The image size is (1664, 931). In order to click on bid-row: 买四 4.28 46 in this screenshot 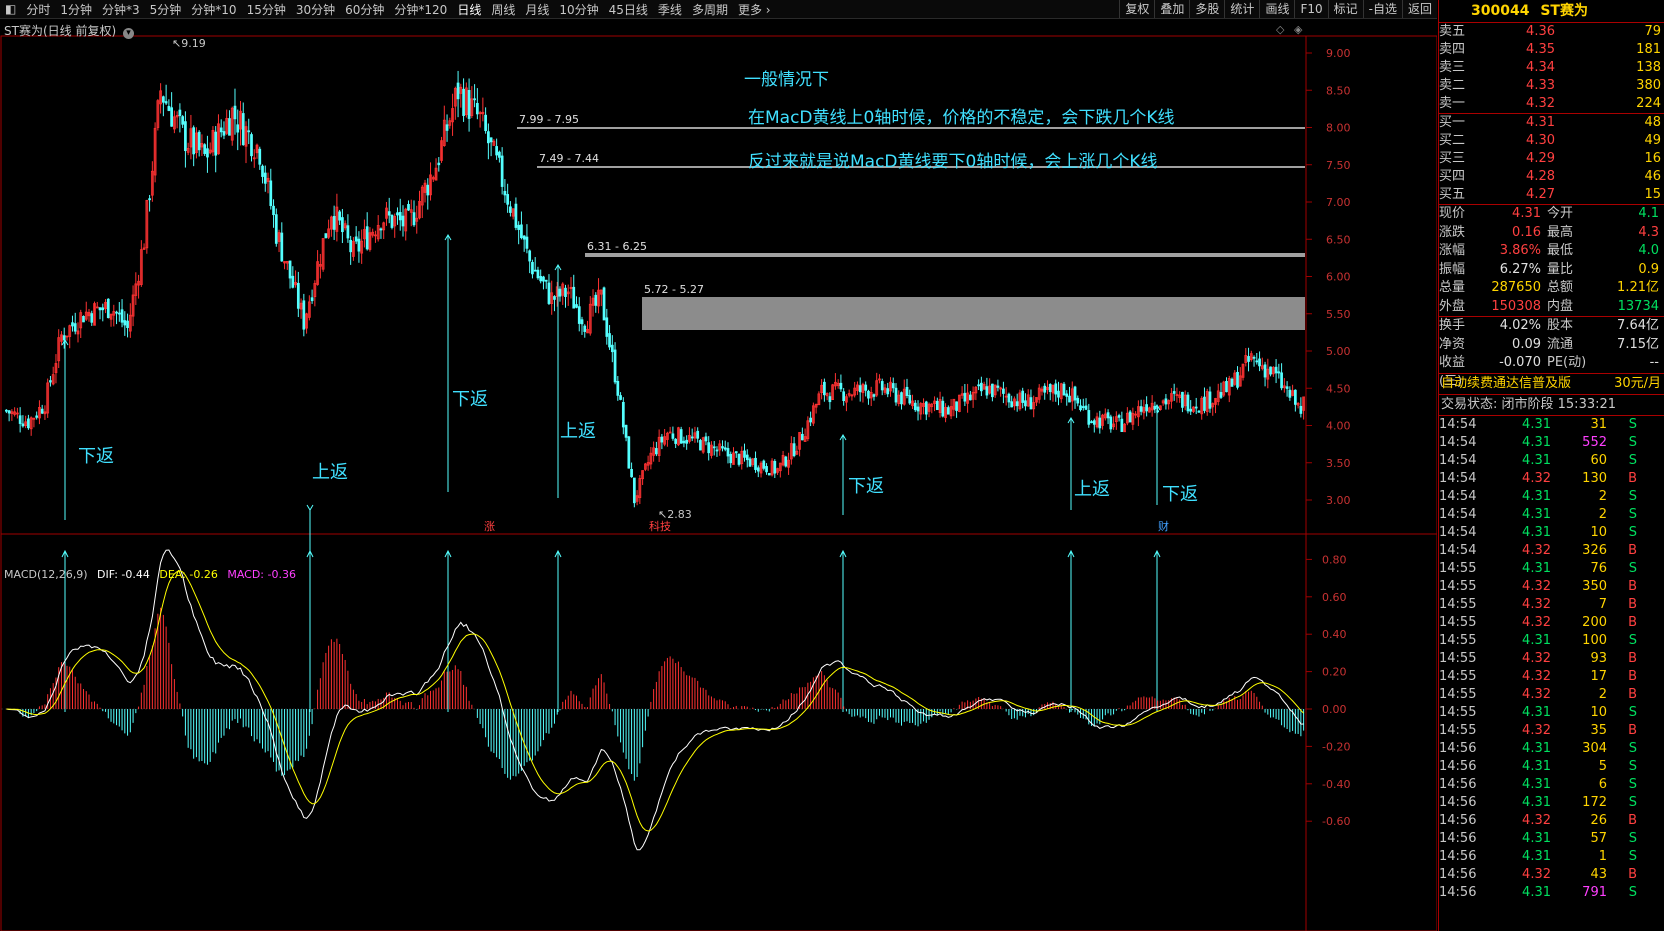, I will do `click(1551, 177)`.